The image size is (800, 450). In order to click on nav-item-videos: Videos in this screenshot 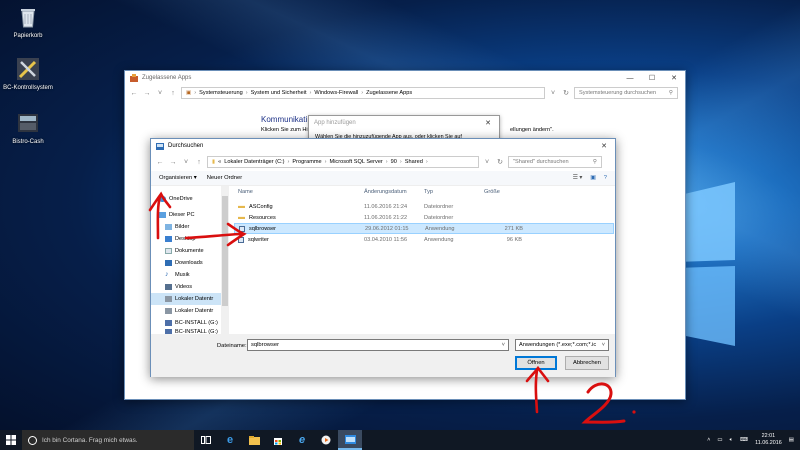, I will do `click(189, 287)`.